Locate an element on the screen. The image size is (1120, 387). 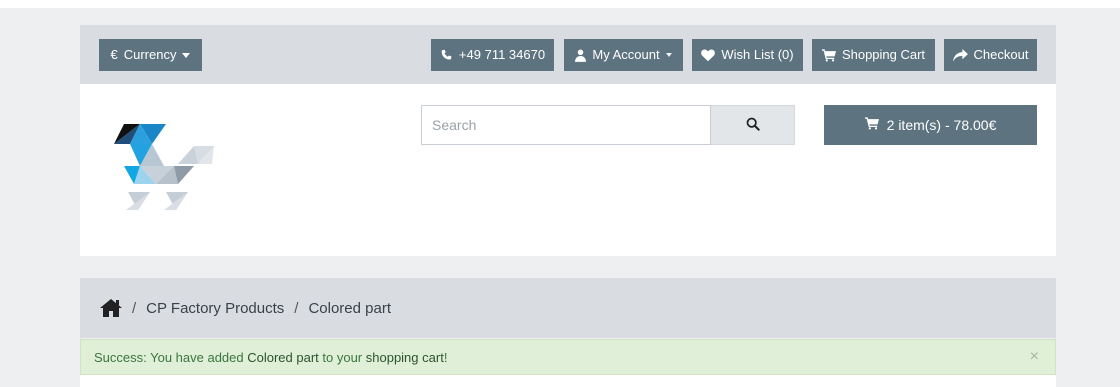
euro-icon: € is located at coordinates (114, 54).